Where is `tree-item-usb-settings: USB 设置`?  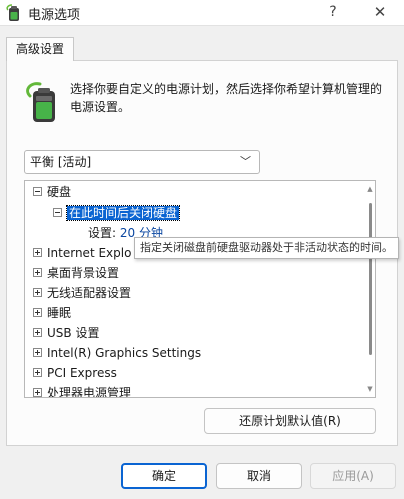 tree-item-usb-settings: USB 设置 is located at coordinates (66, 333).